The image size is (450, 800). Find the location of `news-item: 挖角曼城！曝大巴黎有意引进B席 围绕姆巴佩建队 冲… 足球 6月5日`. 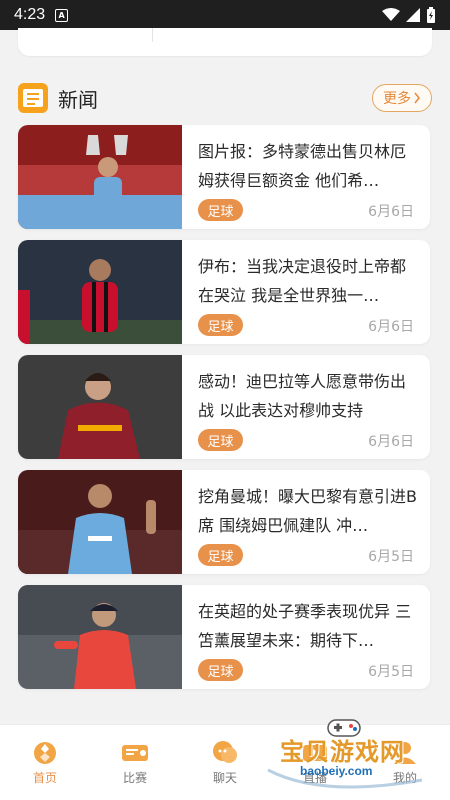

news-item: 挖角曼城！曝大巴黎有意引进B席 围绕姆巴佩建队 冲… 足球 6月5日 is located at coordinates (224, 522).